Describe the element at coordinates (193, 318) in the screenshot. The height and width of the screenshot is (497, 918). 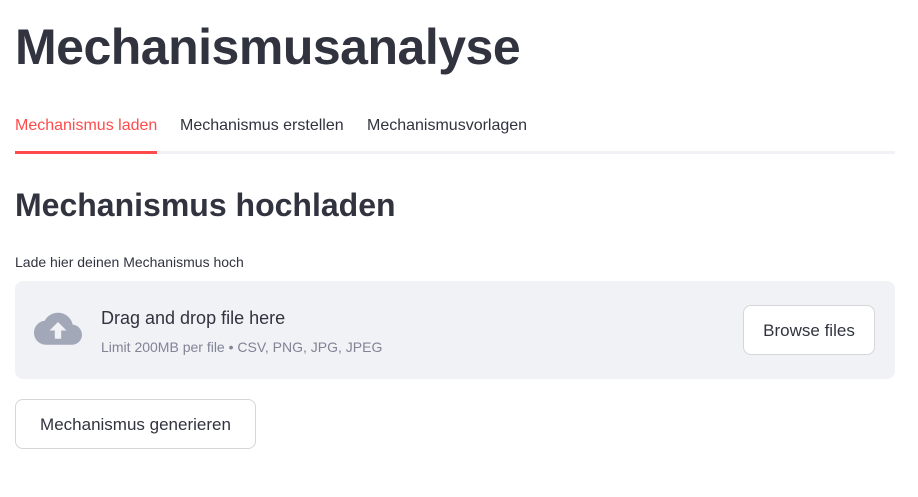
I see `dropzone-instruction: Drag and drop file here` at that location.